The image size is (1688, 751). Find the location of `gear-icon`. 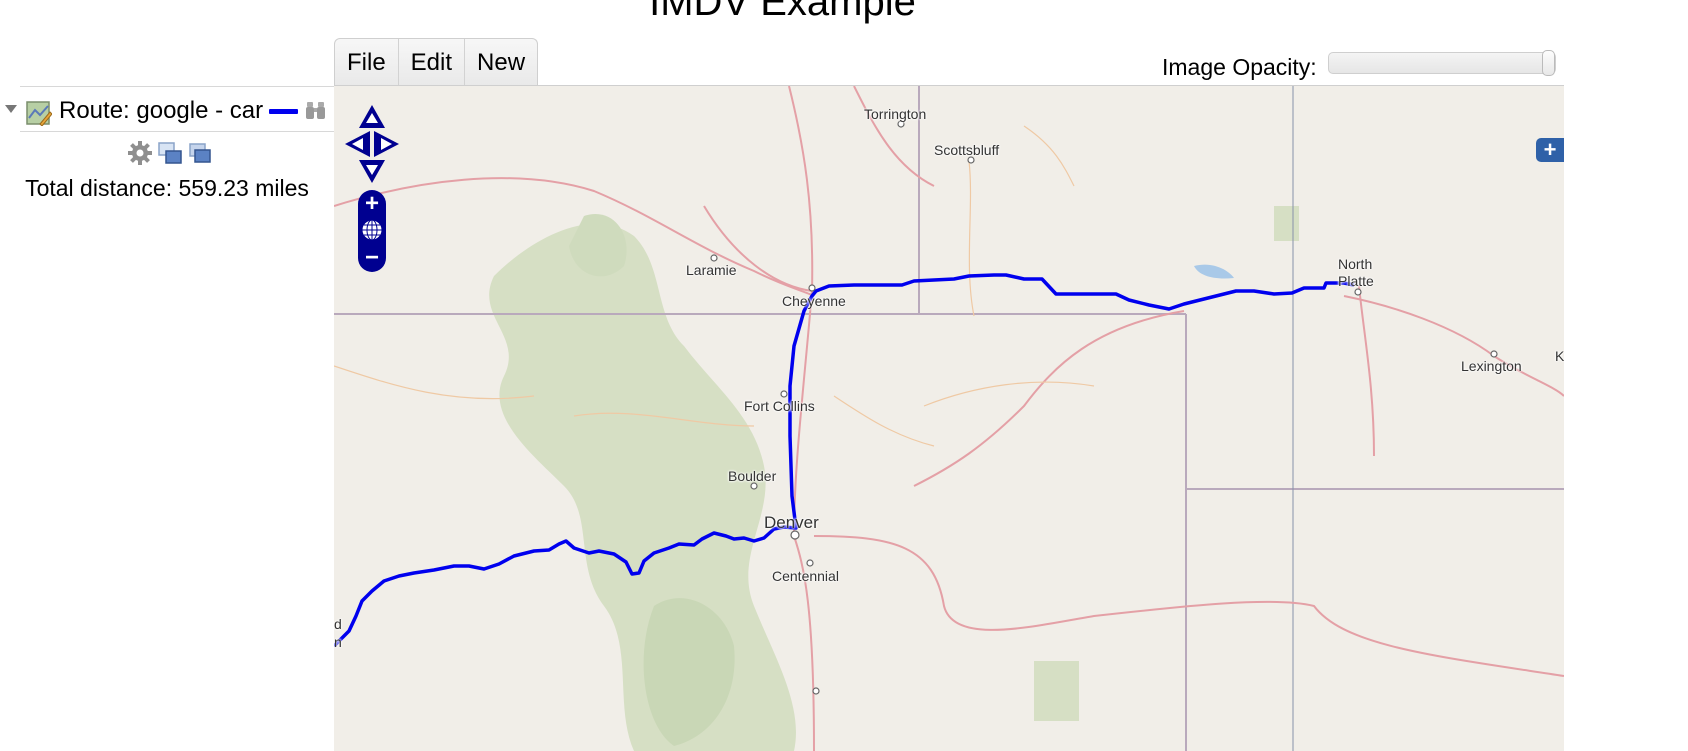

gear-icon is located at coordinates (140, 153).